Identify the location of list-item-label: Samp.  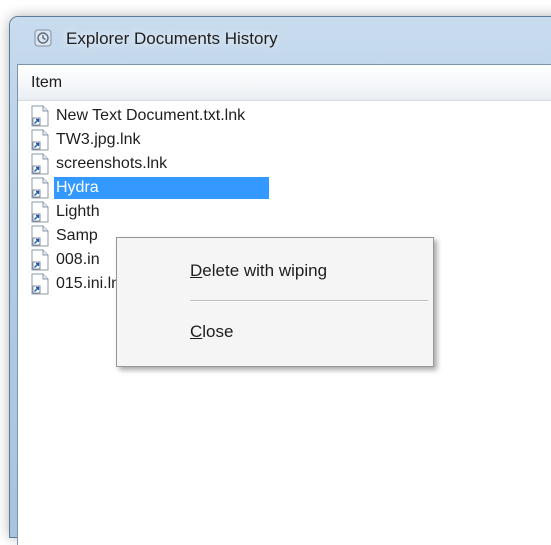
(77, 235).